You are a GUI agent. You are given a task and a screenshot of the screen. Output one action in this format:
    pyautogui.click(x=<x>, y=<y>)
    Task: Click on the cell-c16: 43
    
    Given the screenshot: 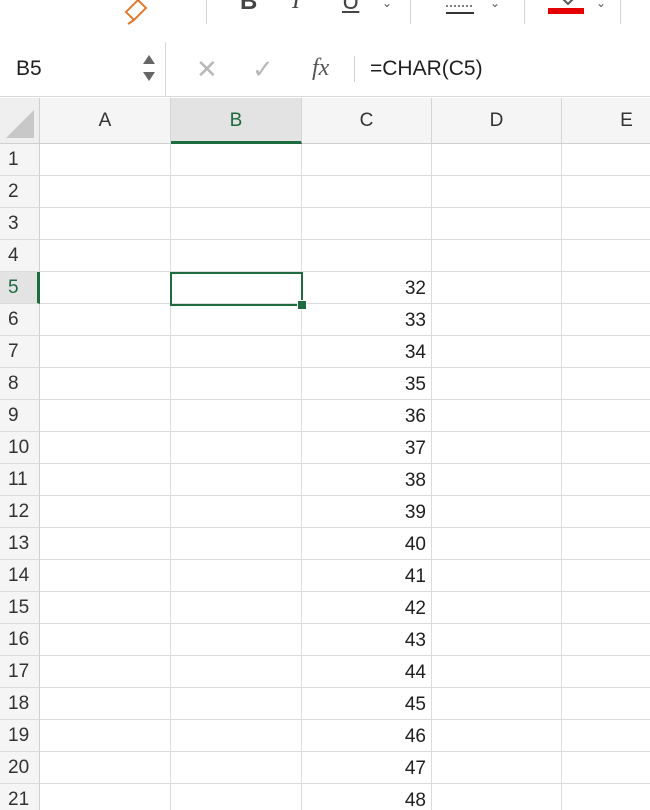 What is the action you would take?
    pyautogui.click(x=367, y=640)
    